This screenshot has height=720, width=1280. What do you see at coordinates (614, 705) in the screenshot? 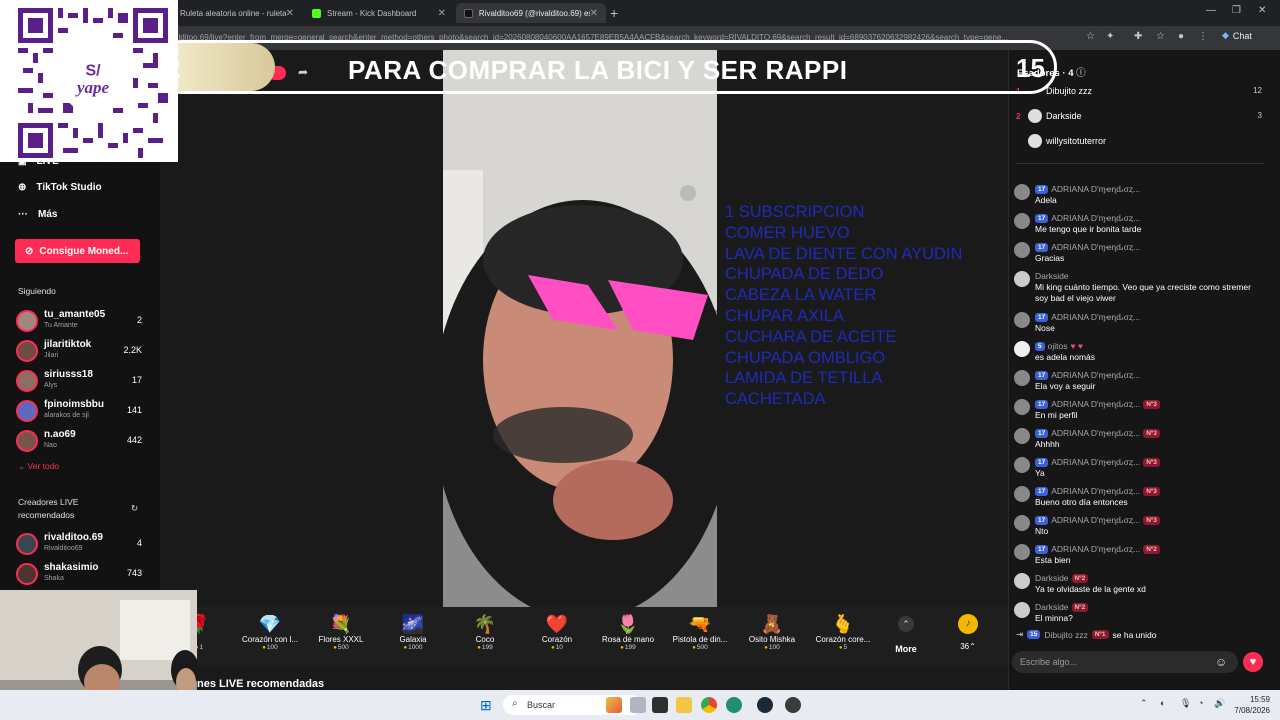
I see `widgets-icon` at bounding box center [614, 705].